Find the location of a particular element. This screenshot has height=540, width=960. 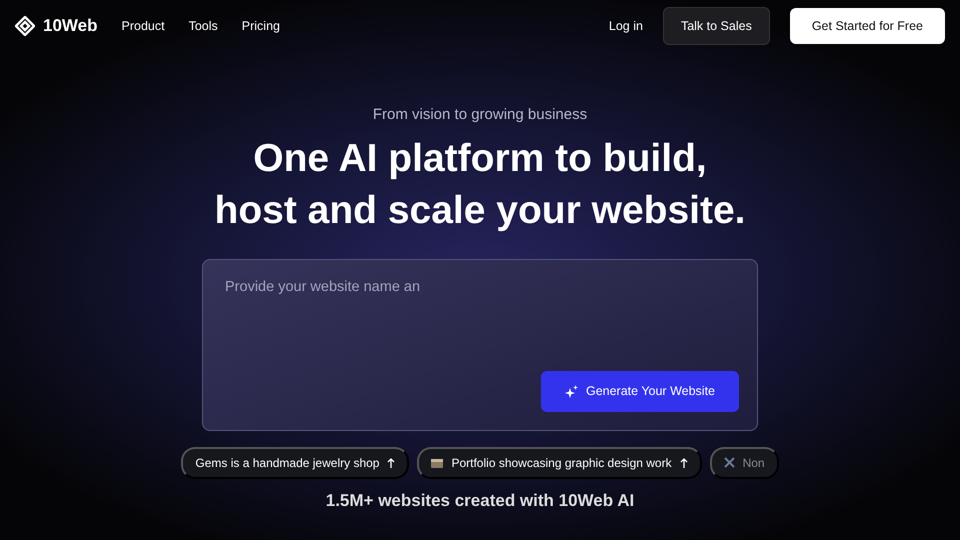

generate-website-button: Generate Your Website is located at coordinates (639, 391).